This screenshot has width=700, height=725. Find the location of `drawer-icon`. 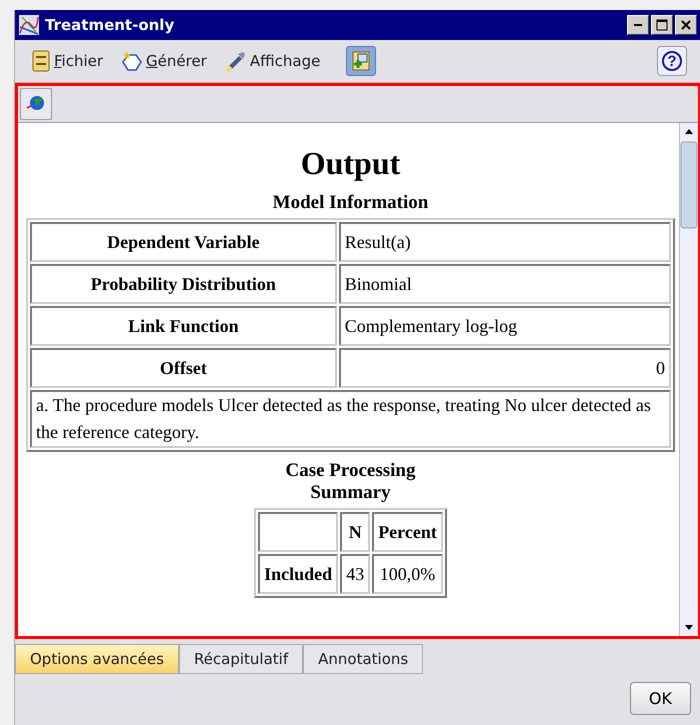

drawer-icon is located at coordinates (41, 61).